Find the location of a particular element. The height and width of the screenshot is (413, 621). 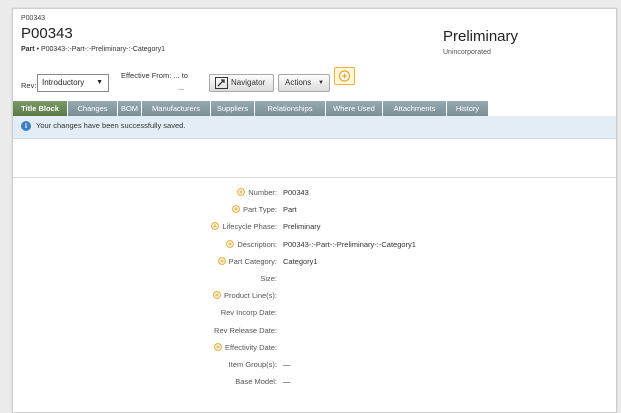

field-label-text: Part Type: is located at coordinates (259, 210).